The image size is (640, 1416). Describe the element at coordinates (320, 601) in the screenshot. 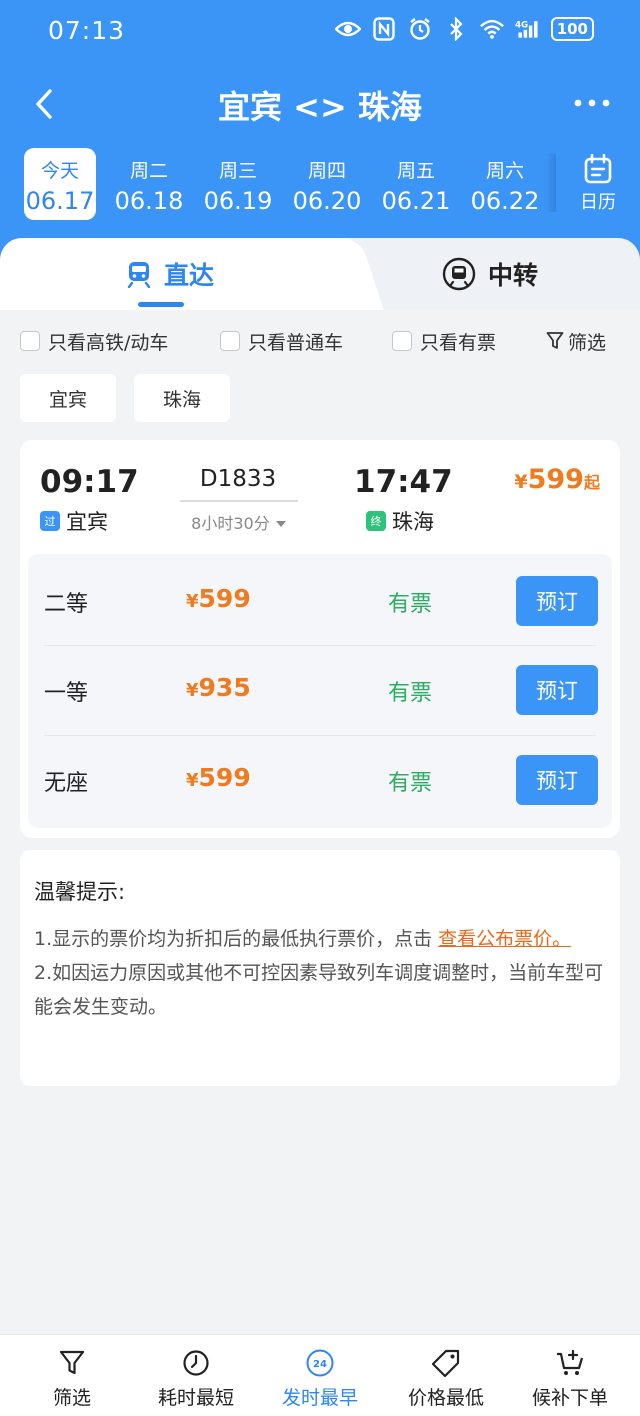

I see `seat-row: 二等 ¥599 有票 预订` at that location.